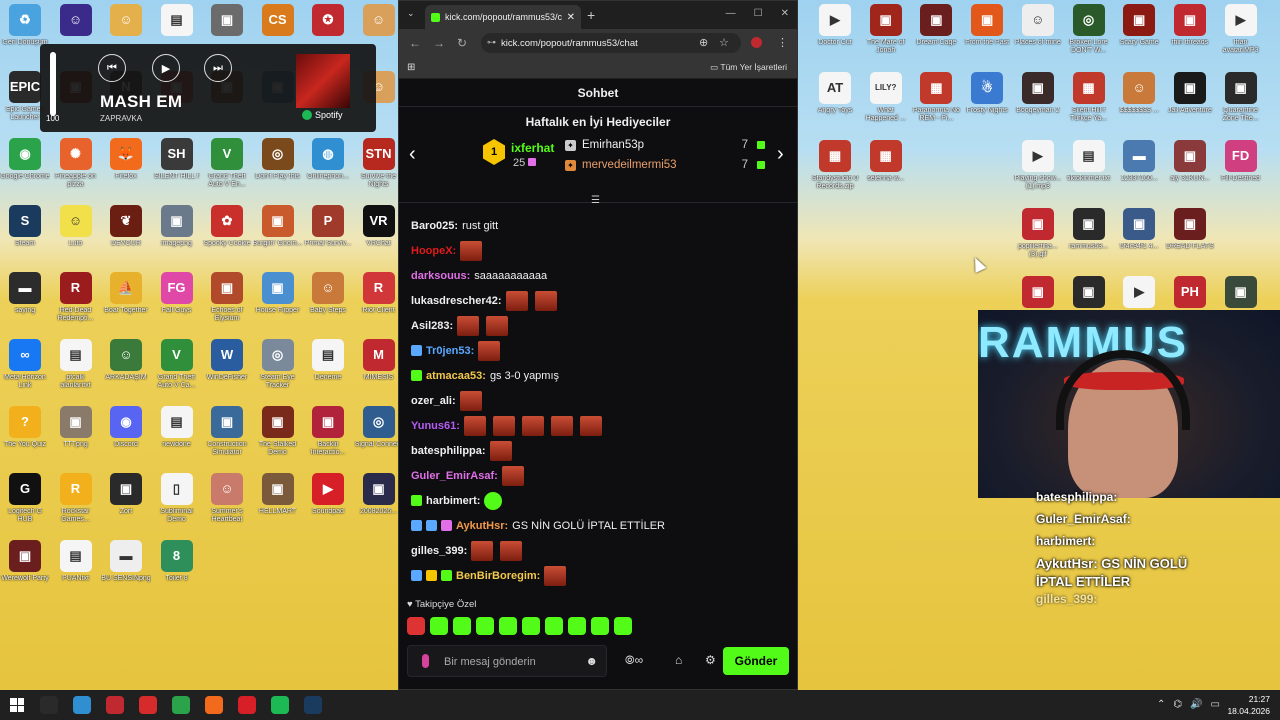 The width and height of the screenshot is (1280, 720). Describe the element at coordinates (785, 13) in the screenshot. I see `close-window-icon: ✕` at that location.